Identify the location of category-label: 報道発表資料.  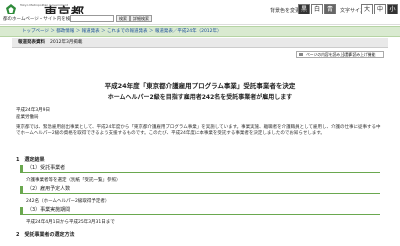
(31, 42).